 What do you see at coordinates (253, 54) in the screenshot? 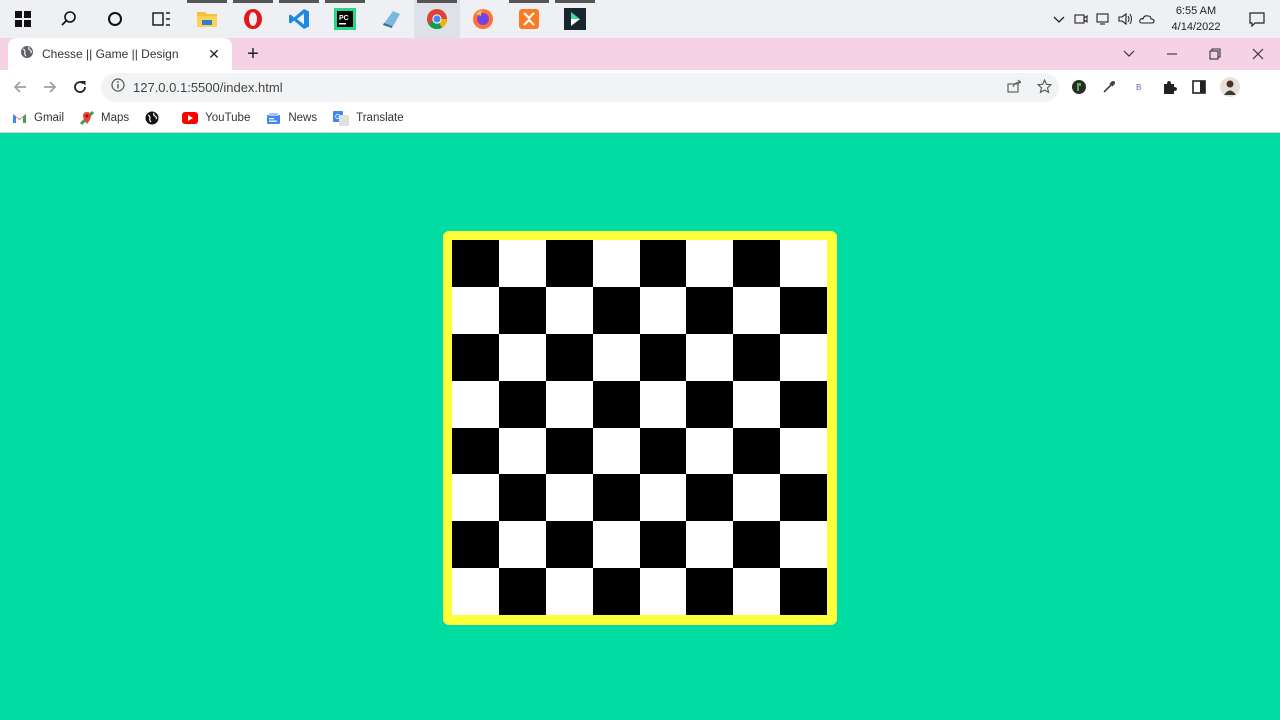
I see `new-tab-button: +` at bounding box center [253, 54].